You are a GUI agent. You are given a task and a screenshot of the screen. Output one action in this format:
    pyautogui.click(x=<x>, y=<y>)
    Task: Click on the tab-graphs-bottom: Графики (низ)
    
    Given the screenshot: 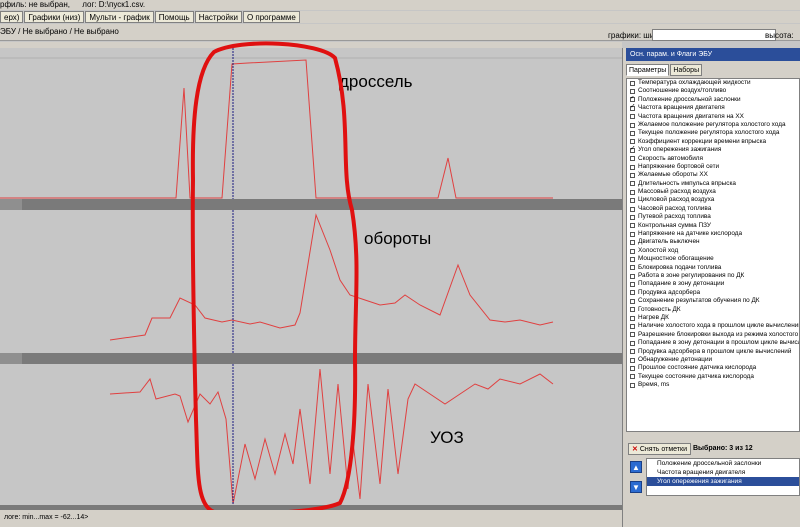 What is the action you would take?
    pyautogui.click(x=54, y=17)
    